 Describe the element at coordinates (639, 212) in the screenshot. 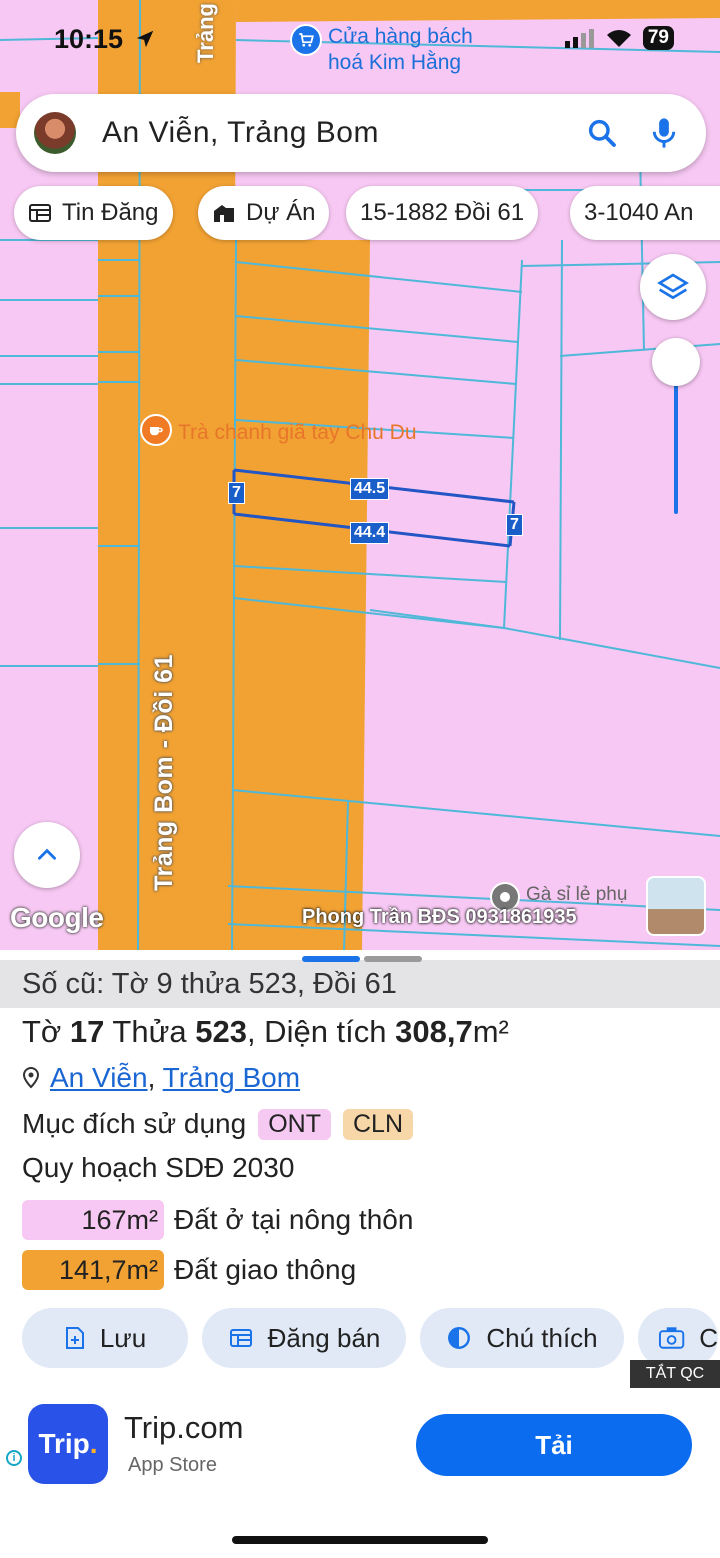

I see `chip-label: 3-1040 An` at that location.